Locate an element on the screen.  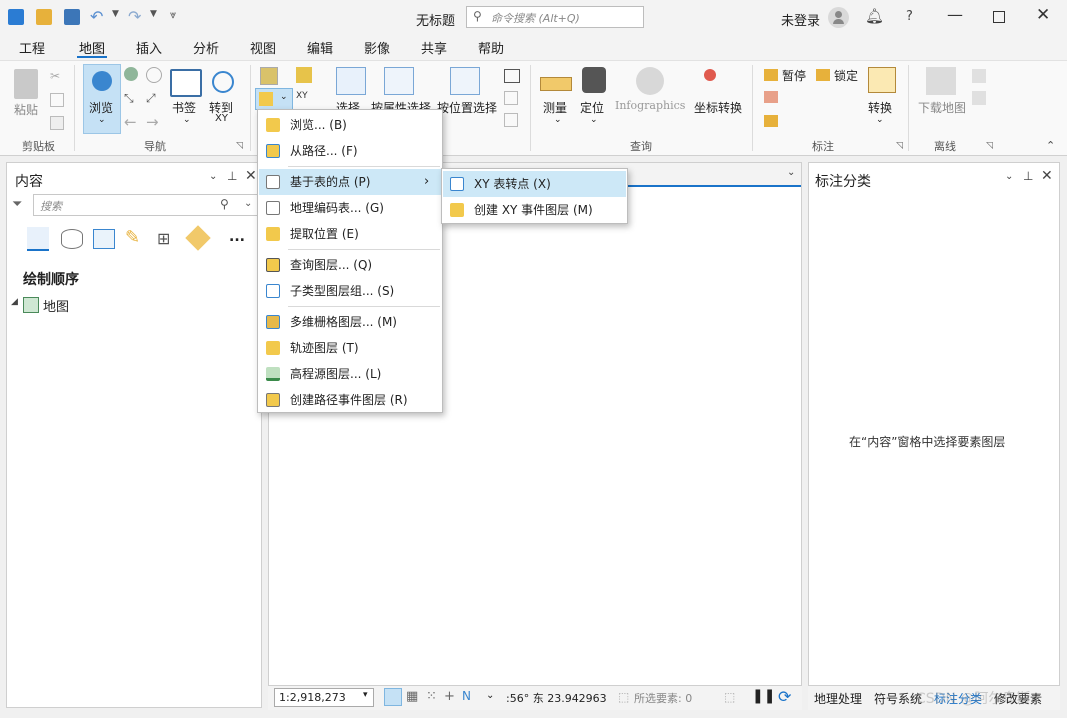
pause-drawing-icon: ❚❚ is located at coordinates (763, 696).